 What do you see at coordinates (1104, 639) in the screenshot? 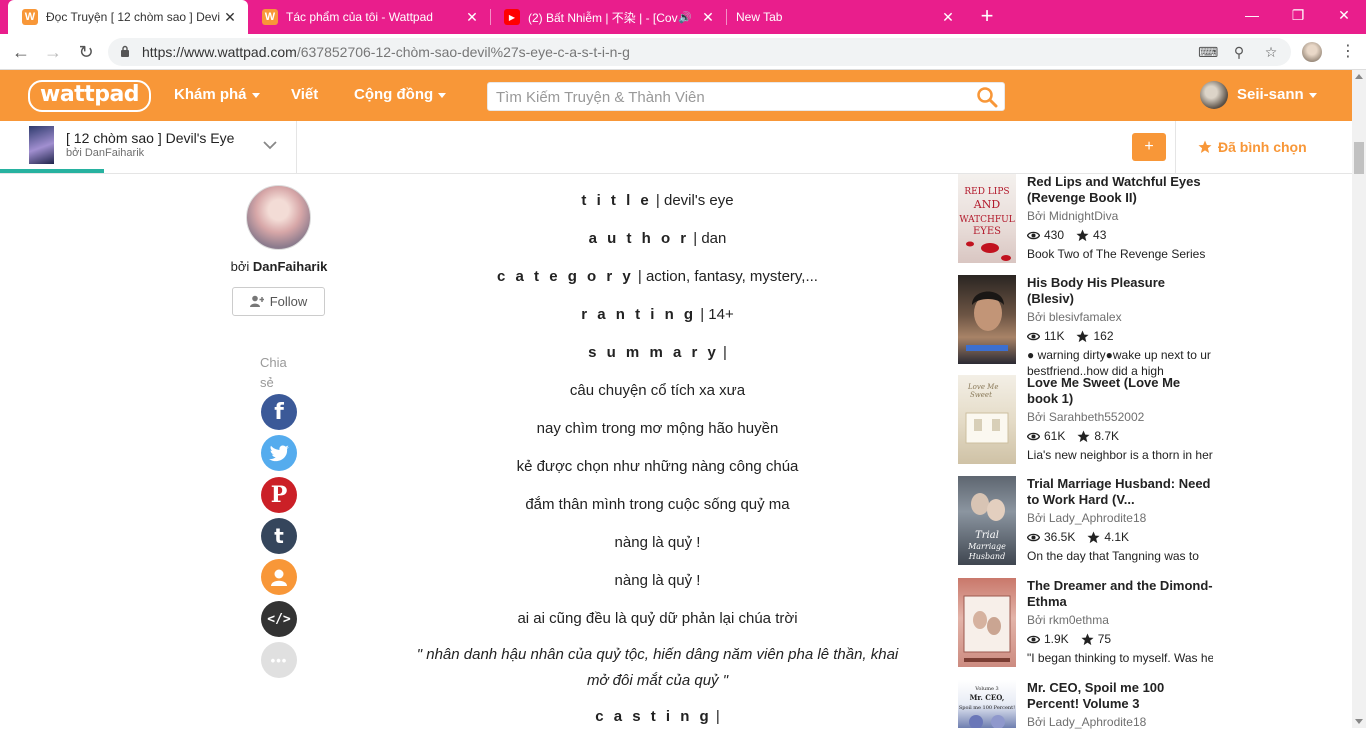
I see `votes-count: 75` at bounding box center [1104, 639].